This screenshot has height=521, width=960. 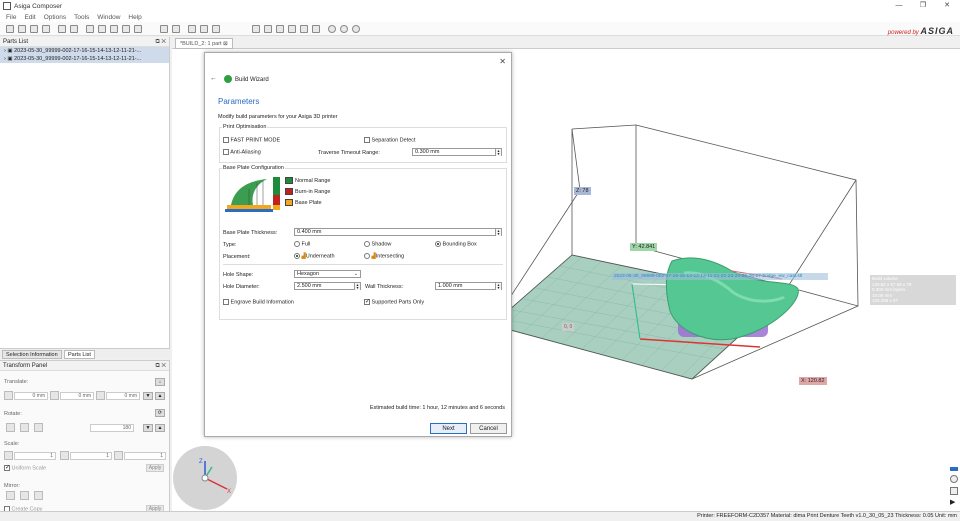 I want to click on translate-up-button: ▲, so click(x=160, y=396).